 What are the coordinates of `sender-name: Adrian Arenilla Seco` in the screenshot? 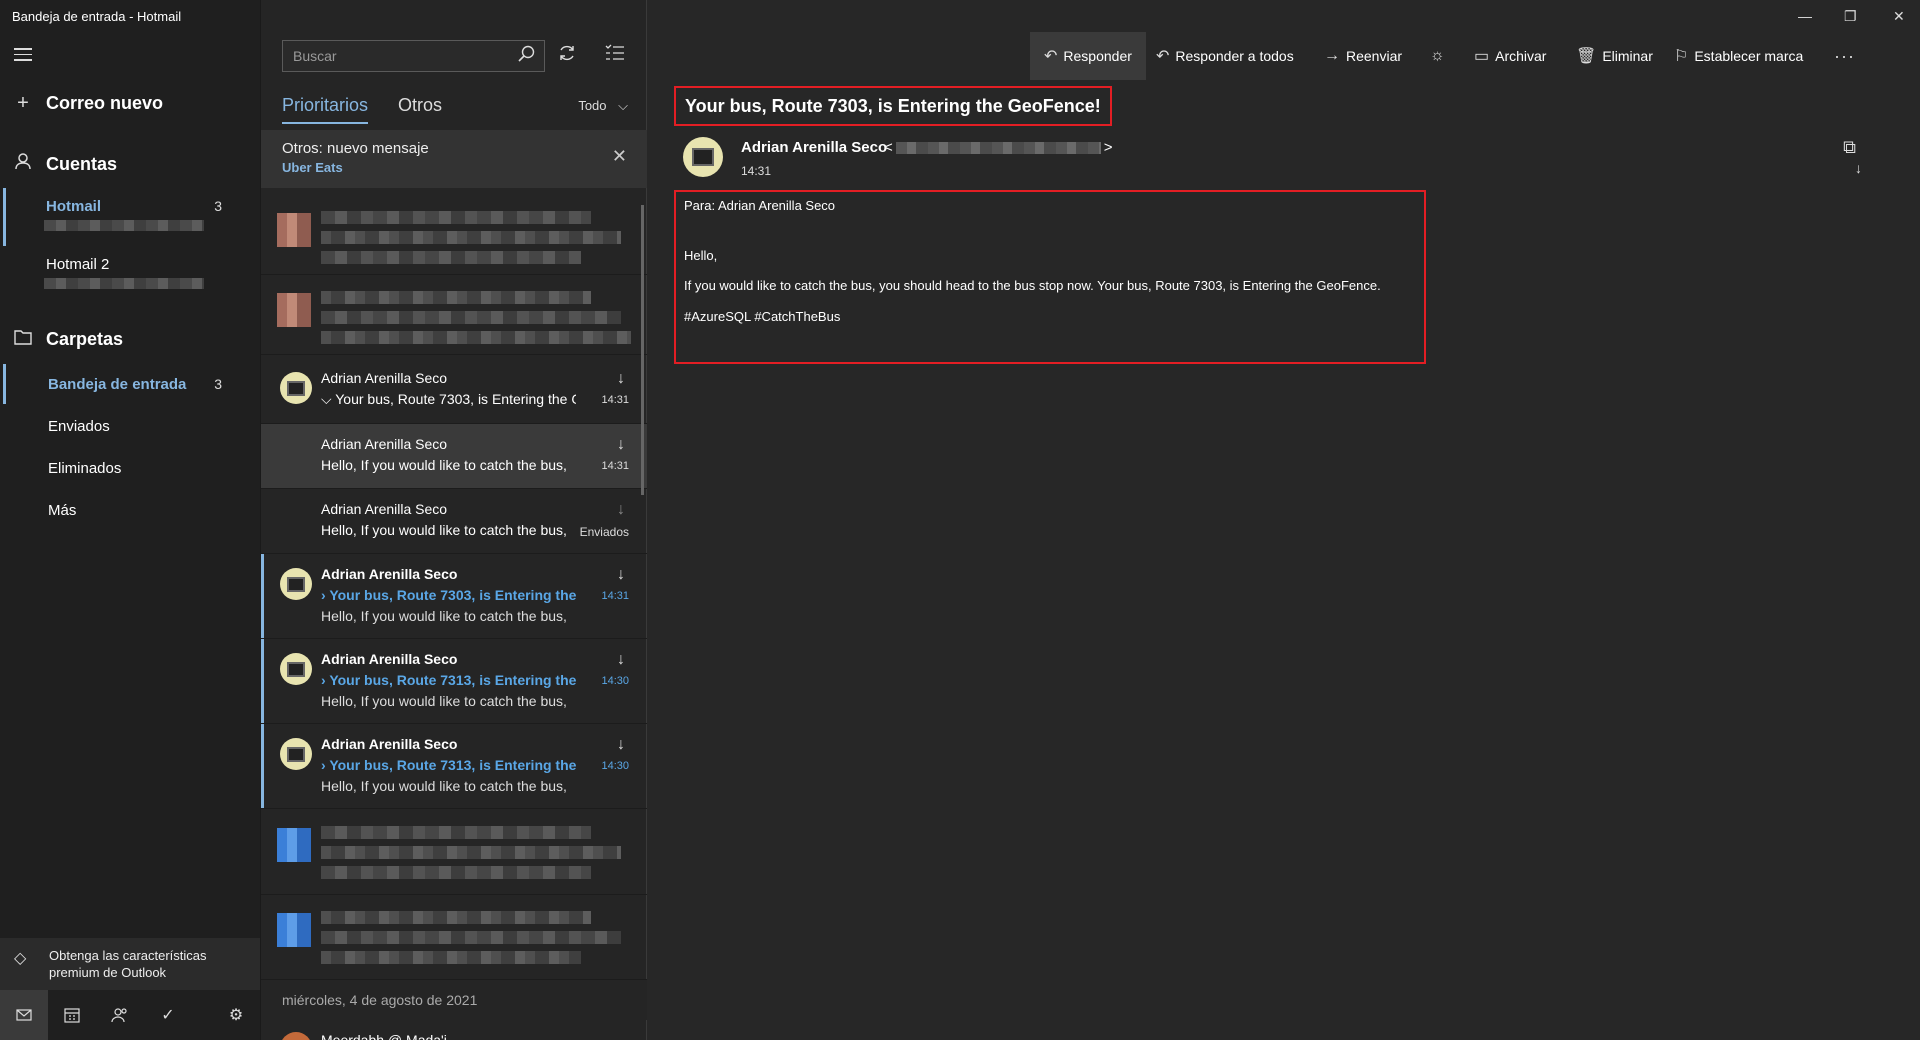 It's located at (814, 147).